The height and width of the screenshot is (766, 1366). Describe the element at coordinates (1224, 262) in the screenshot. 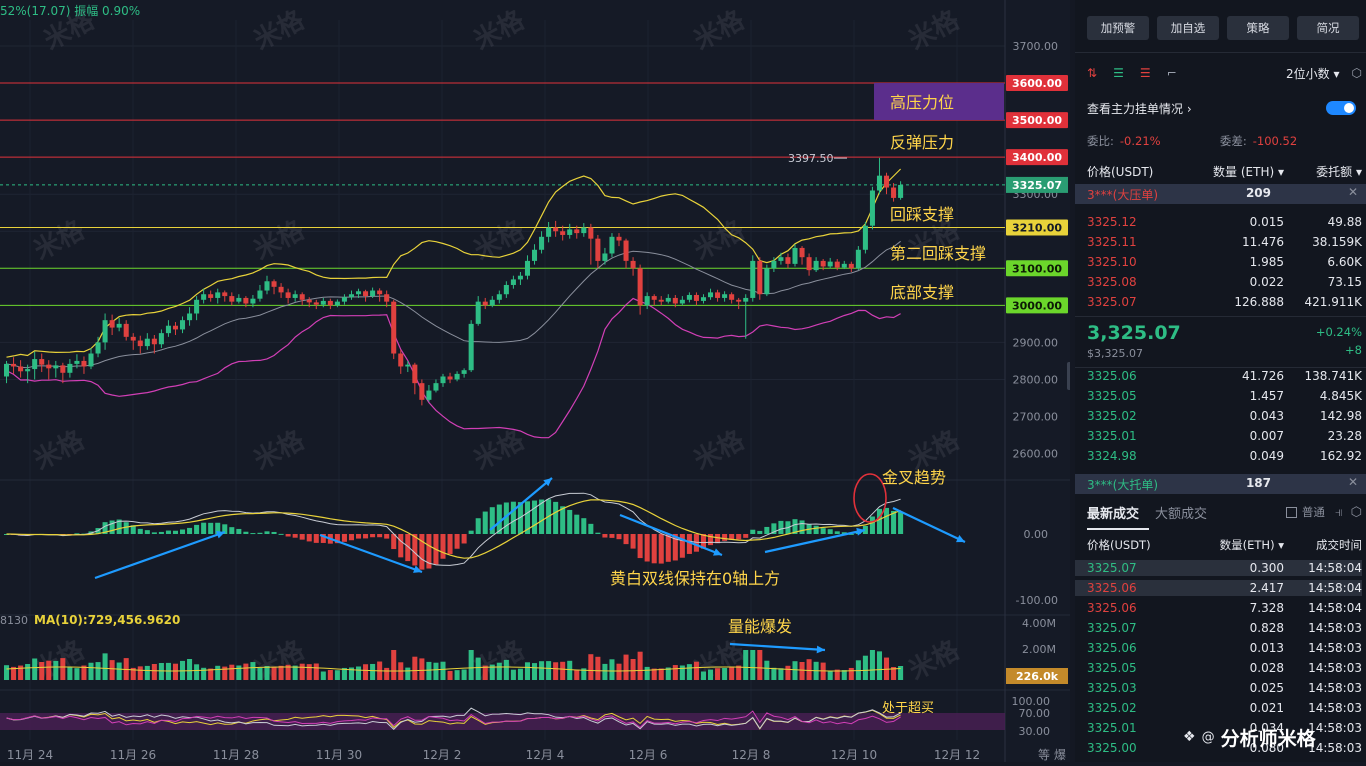

I see `ask-row: 3325.10 1.985 6.60K` at that location.